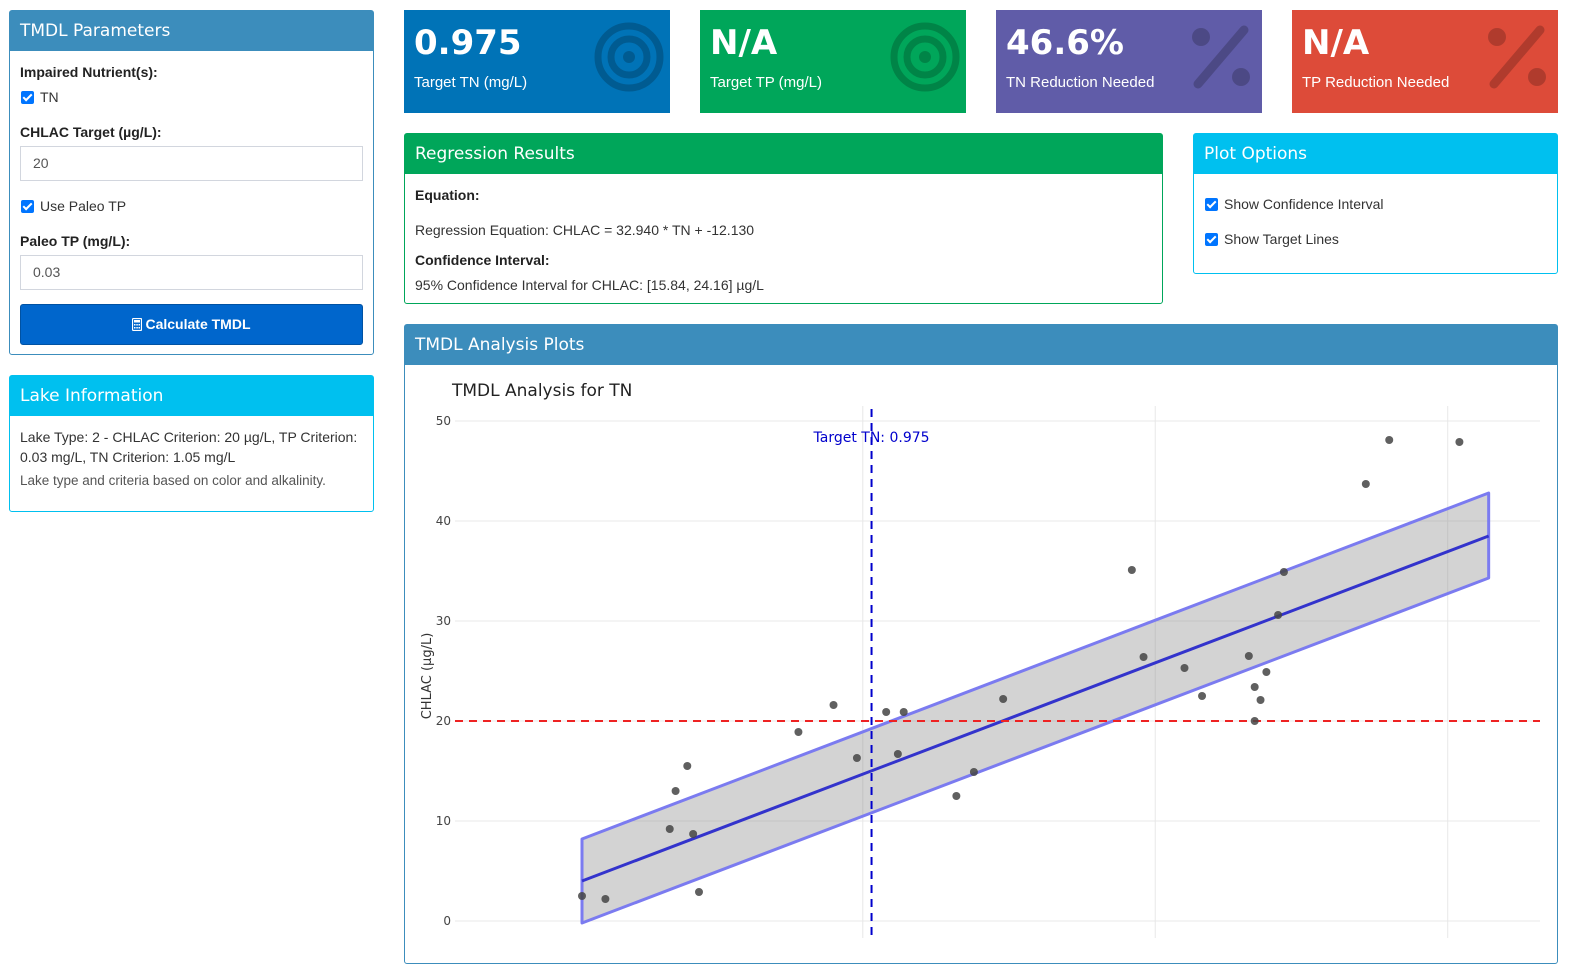  Describe the element at coordinates (783, 218) in the screenshot. I see `regression-results-box: Regression Results Equation` at that location.